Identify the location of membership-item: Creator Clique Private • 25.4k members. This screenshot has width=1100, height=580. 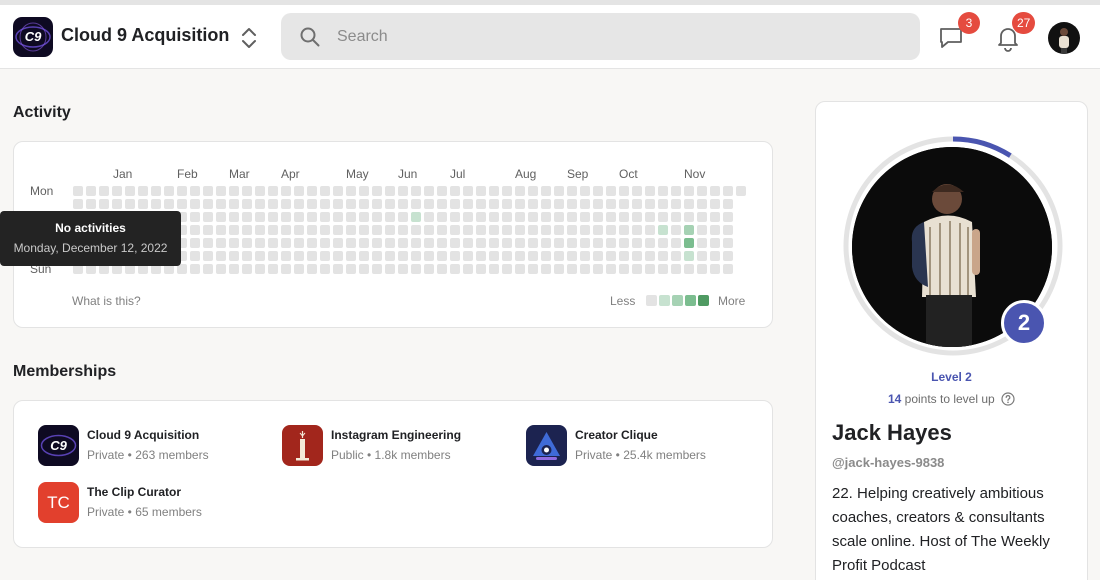
(641, 446).